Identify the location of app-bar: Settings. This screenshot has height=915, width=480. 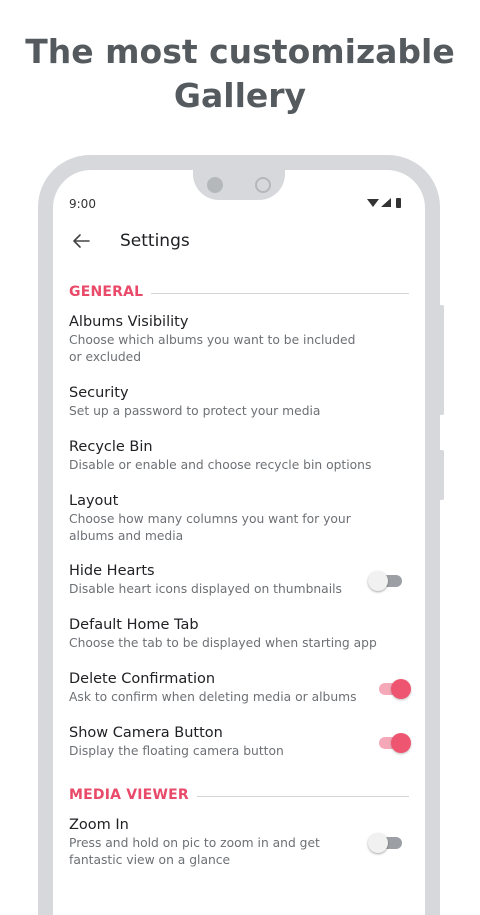
(239, 243).